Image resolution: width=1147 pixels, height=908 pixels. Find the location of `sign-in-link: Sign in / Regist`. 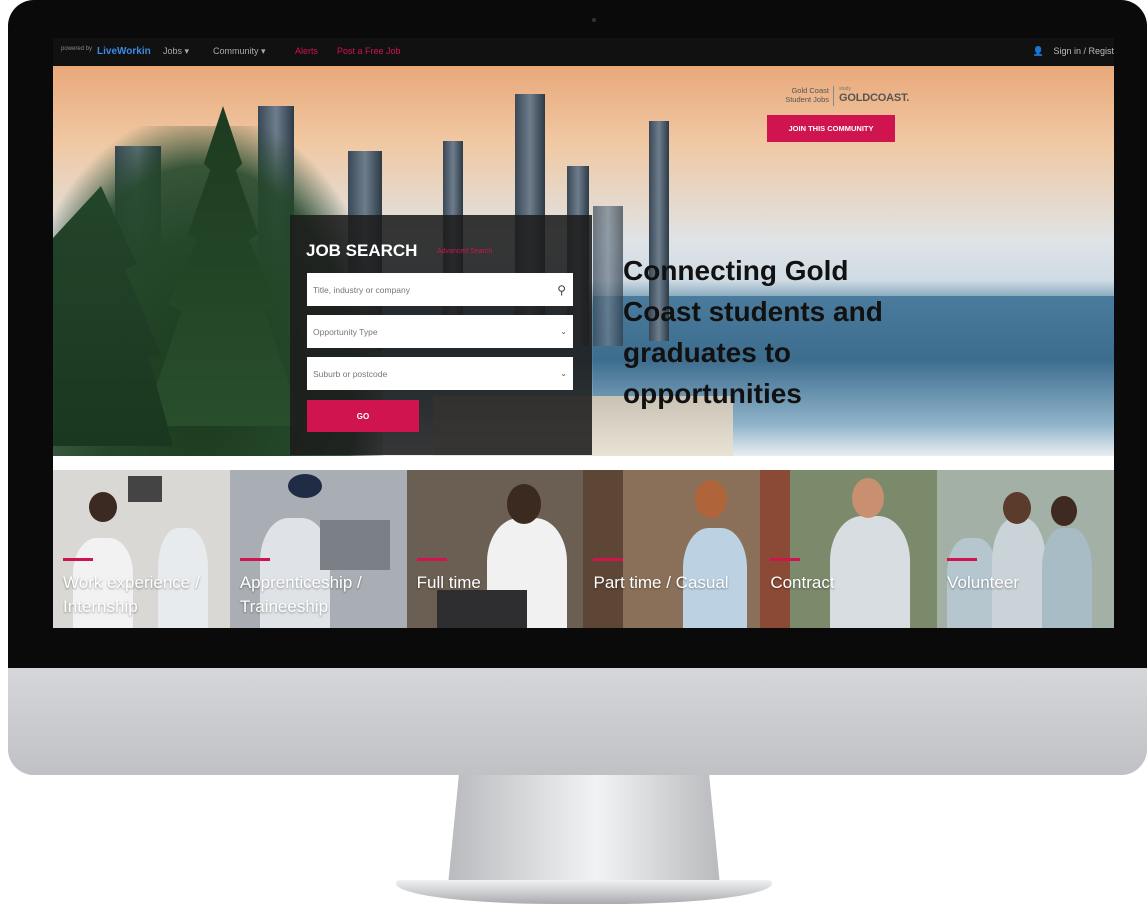

sign-in-link: Sign in / Regist is located at coordinates (1083, 51).